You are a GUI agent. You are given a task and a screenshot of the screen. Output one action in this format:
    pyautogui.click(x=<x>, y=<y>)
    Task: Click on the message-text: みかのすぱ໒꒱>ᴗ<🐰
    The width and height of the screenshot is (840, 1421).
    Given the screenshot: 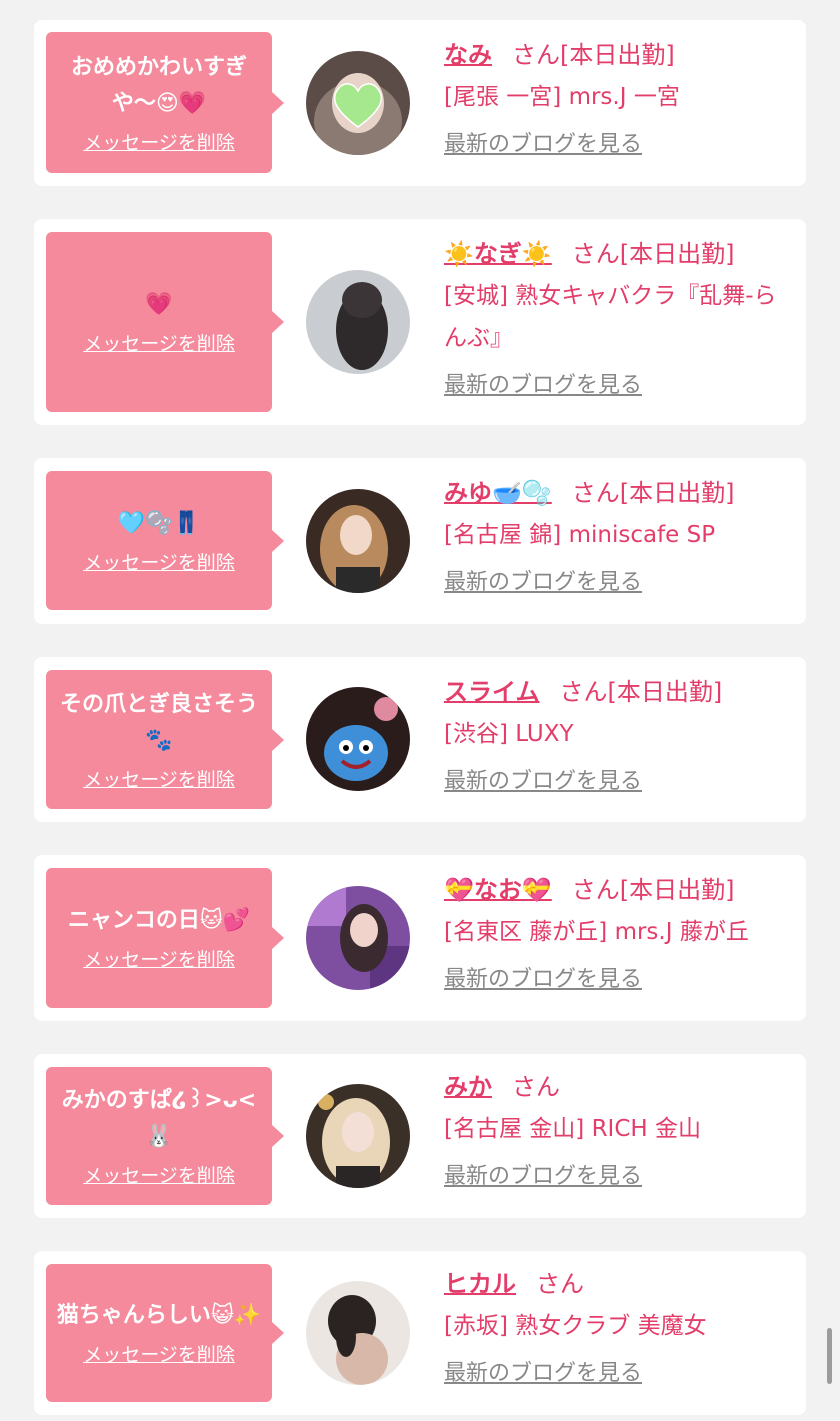 What is the action you would take?
    pyautogui.click(x=159, y=1118)
    